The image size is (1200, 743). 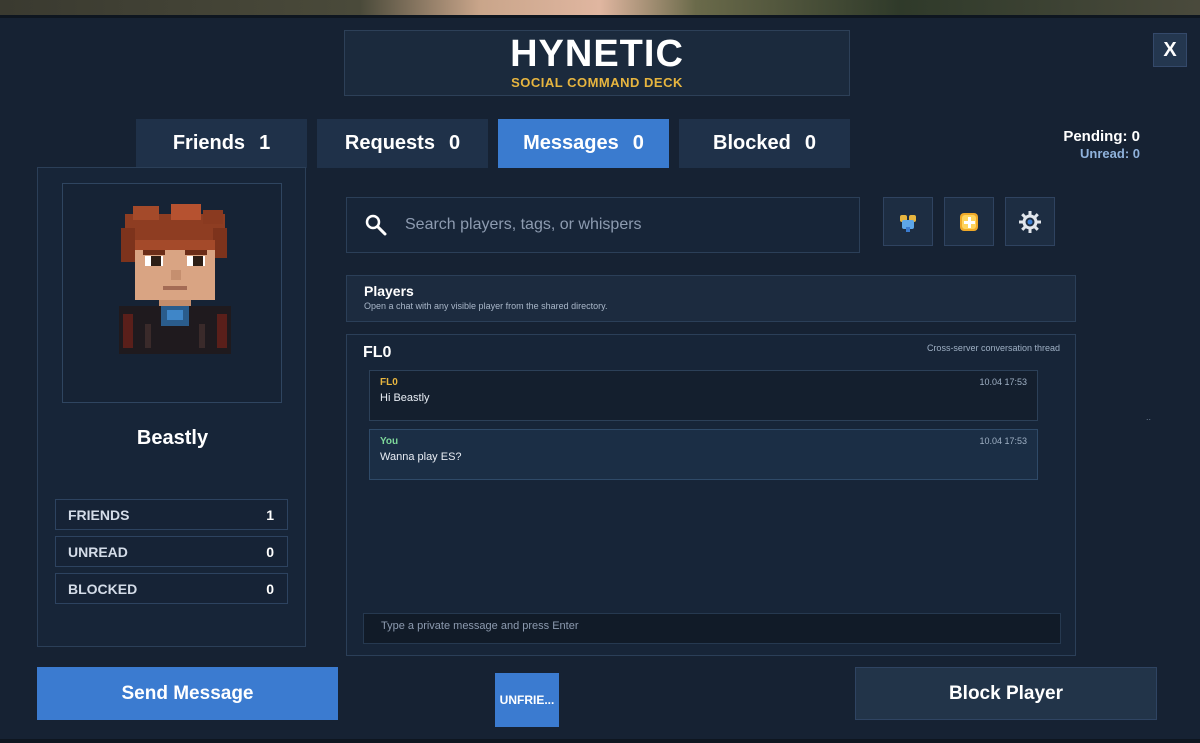 I want to click on add-friend-icon, so click(x=969, y=221).